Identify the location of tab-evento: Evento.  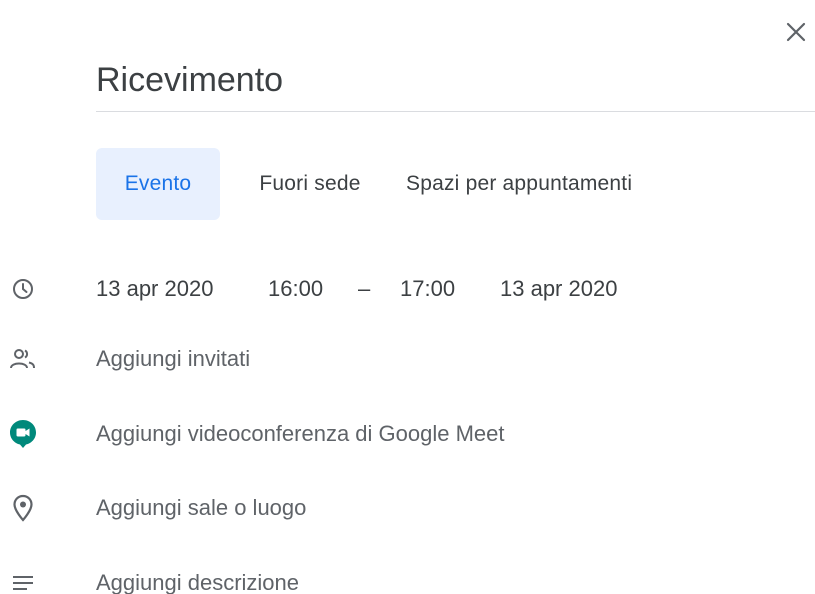
(158, 184).